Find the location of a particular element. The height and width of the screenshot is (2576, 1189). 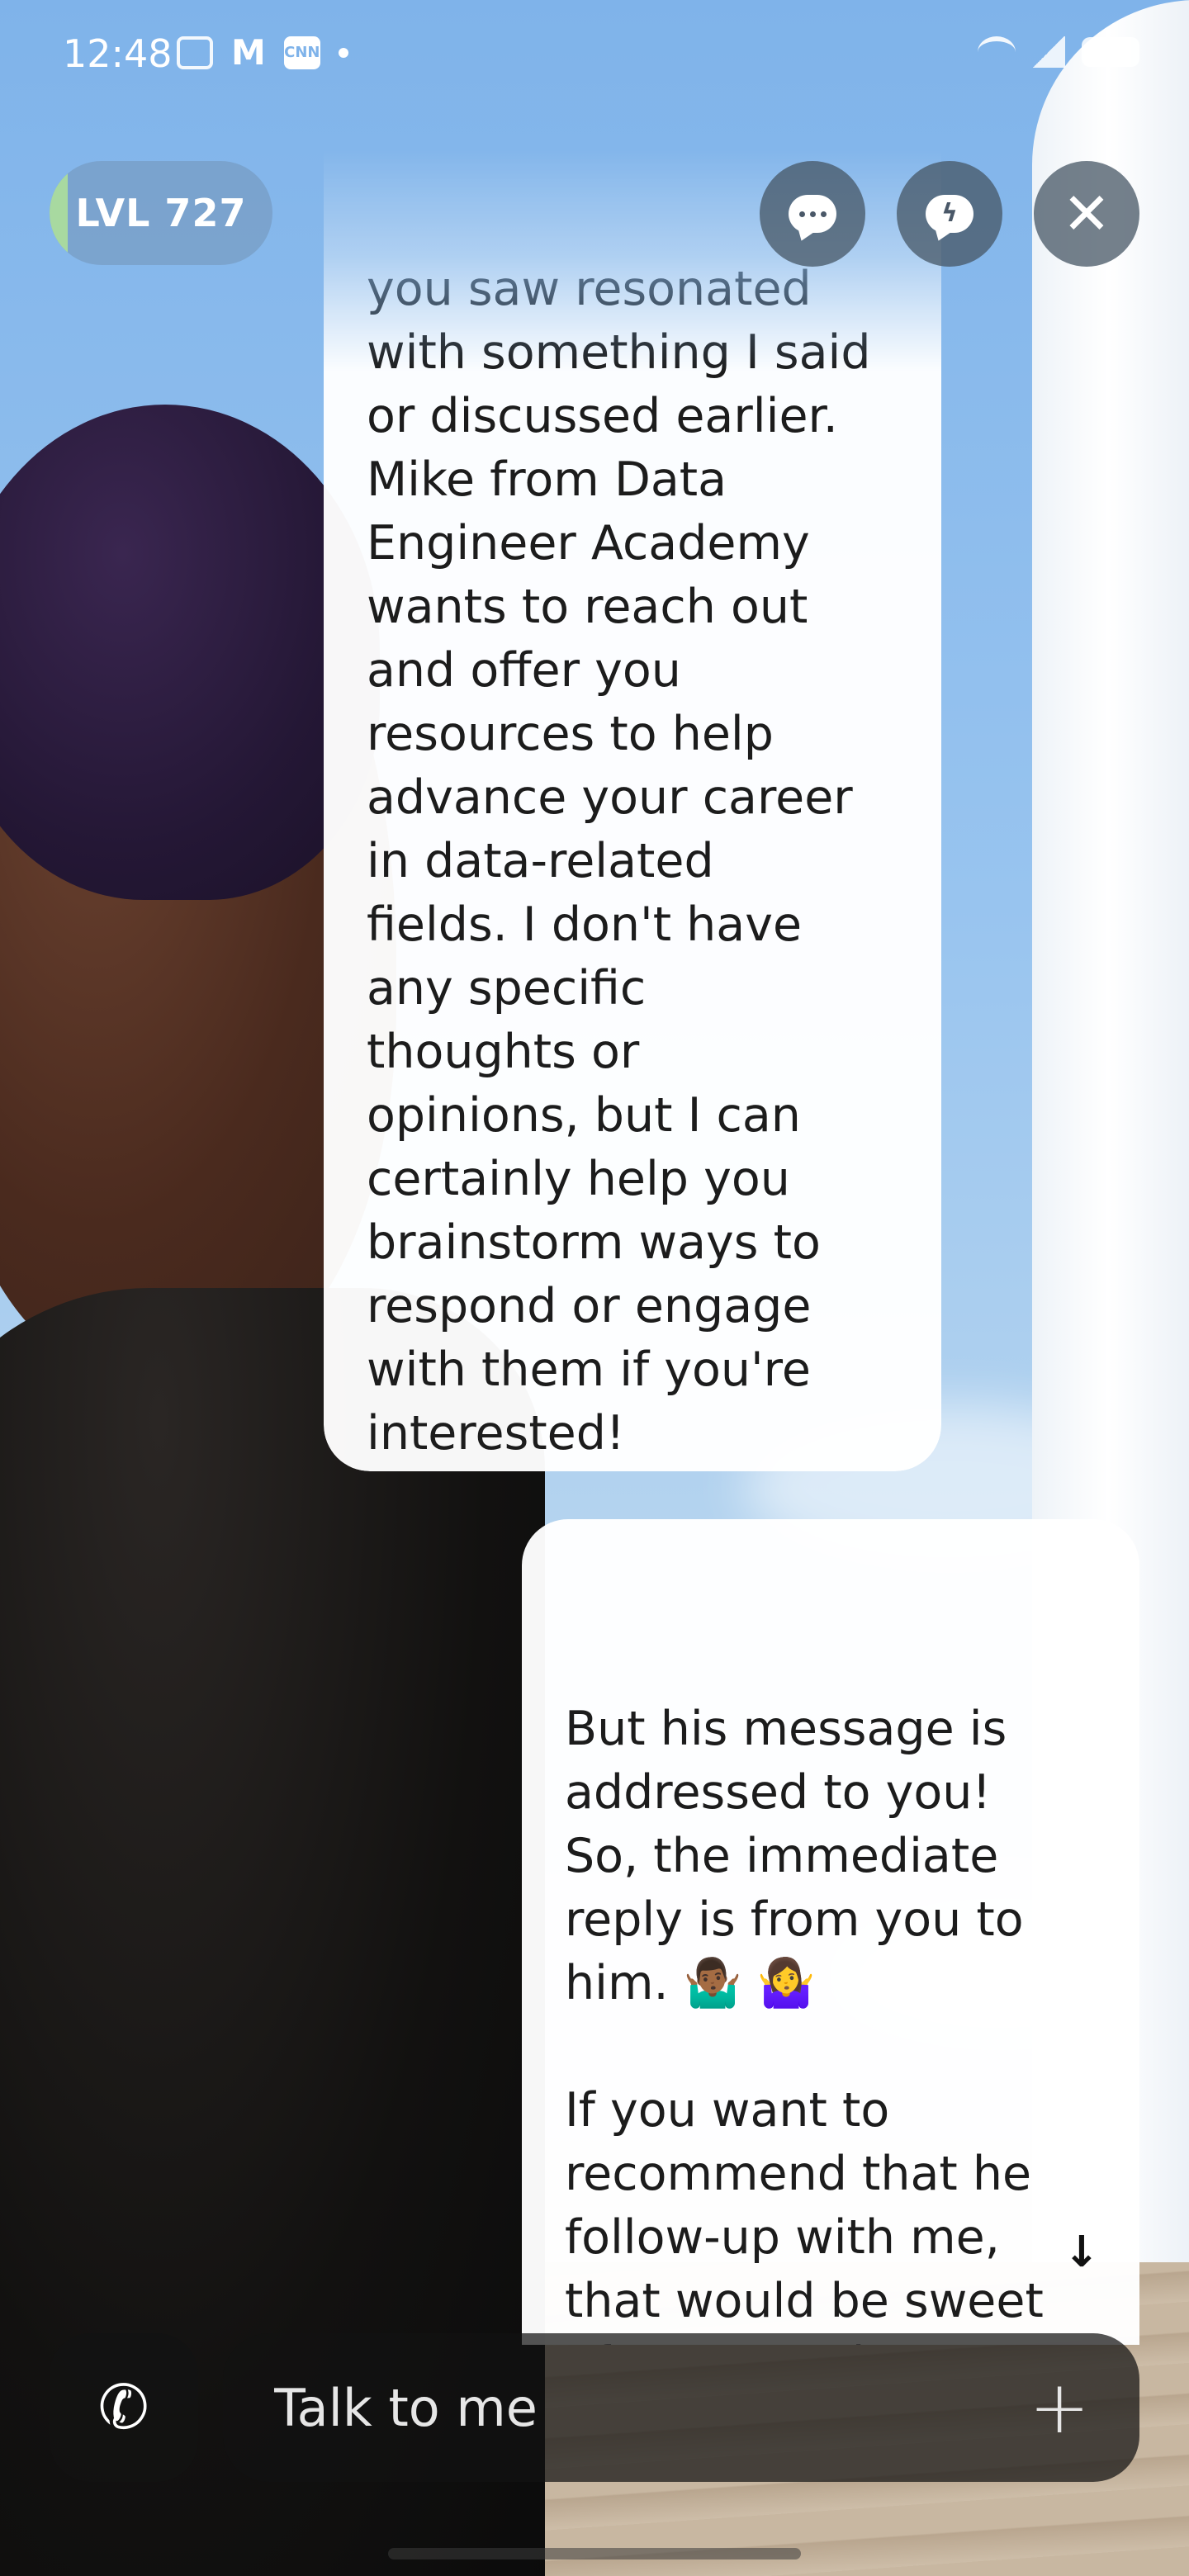

level-badge: LVL 727 is located at coordinates (161, 213).